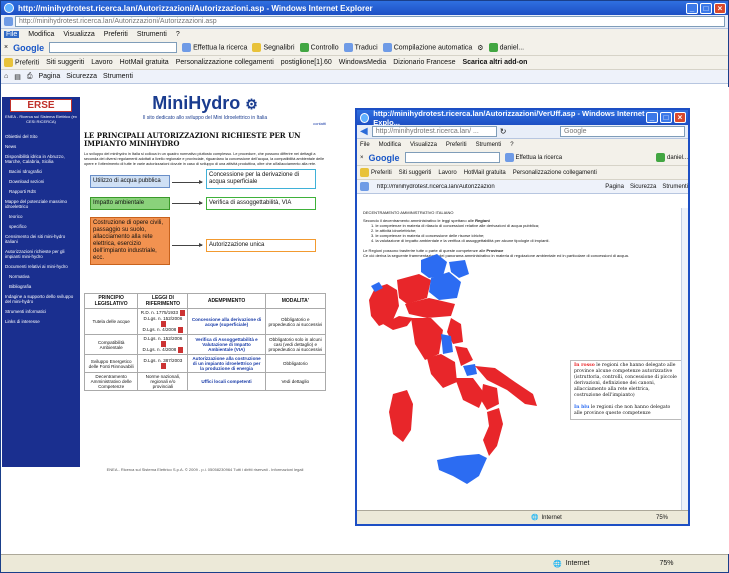 This screenshot has width=729, height=573. What do you see at coordinates (41, 146) in the screenshot?
I see `nav-item: News` at bounding box center [41, 146].